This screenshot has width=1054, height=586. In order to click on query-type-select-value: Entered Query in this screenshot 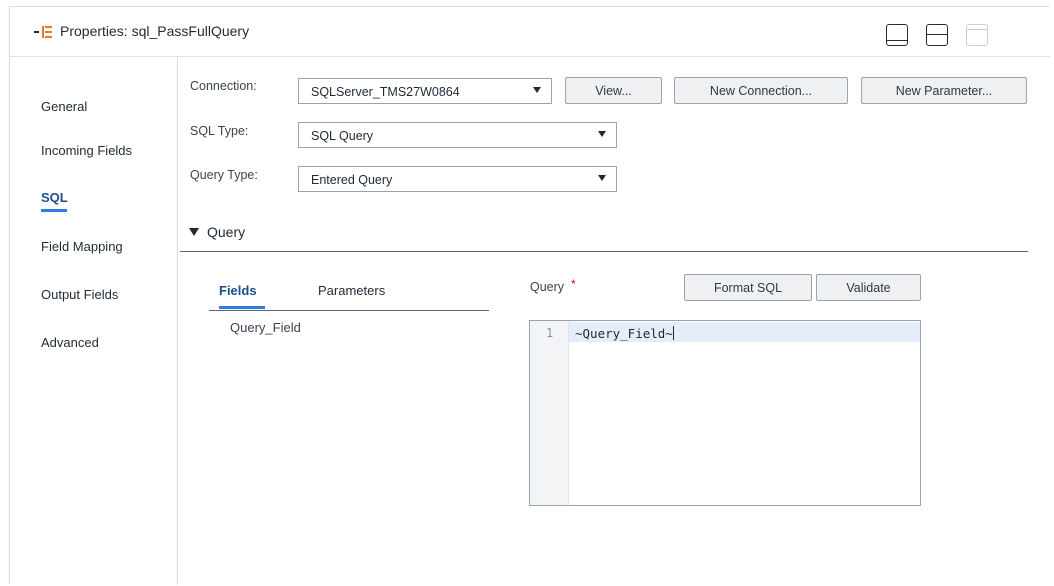, I will do `click(352, 180)`.